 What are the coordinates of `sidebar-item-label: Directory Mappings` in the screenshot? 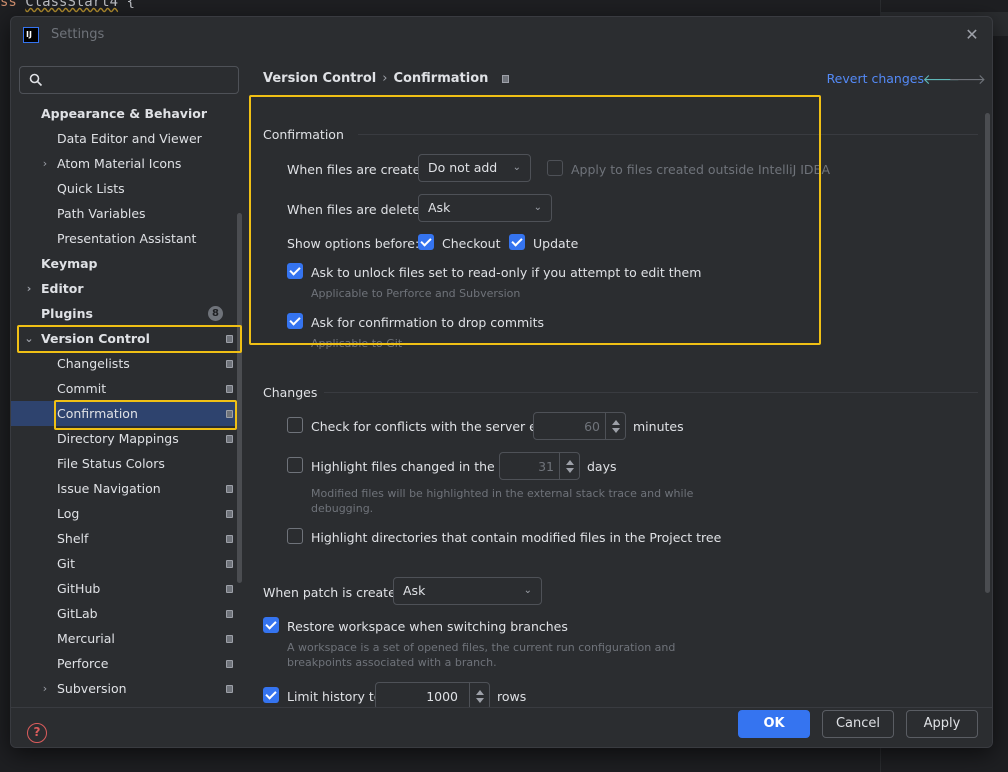 It's located at (118, 438).